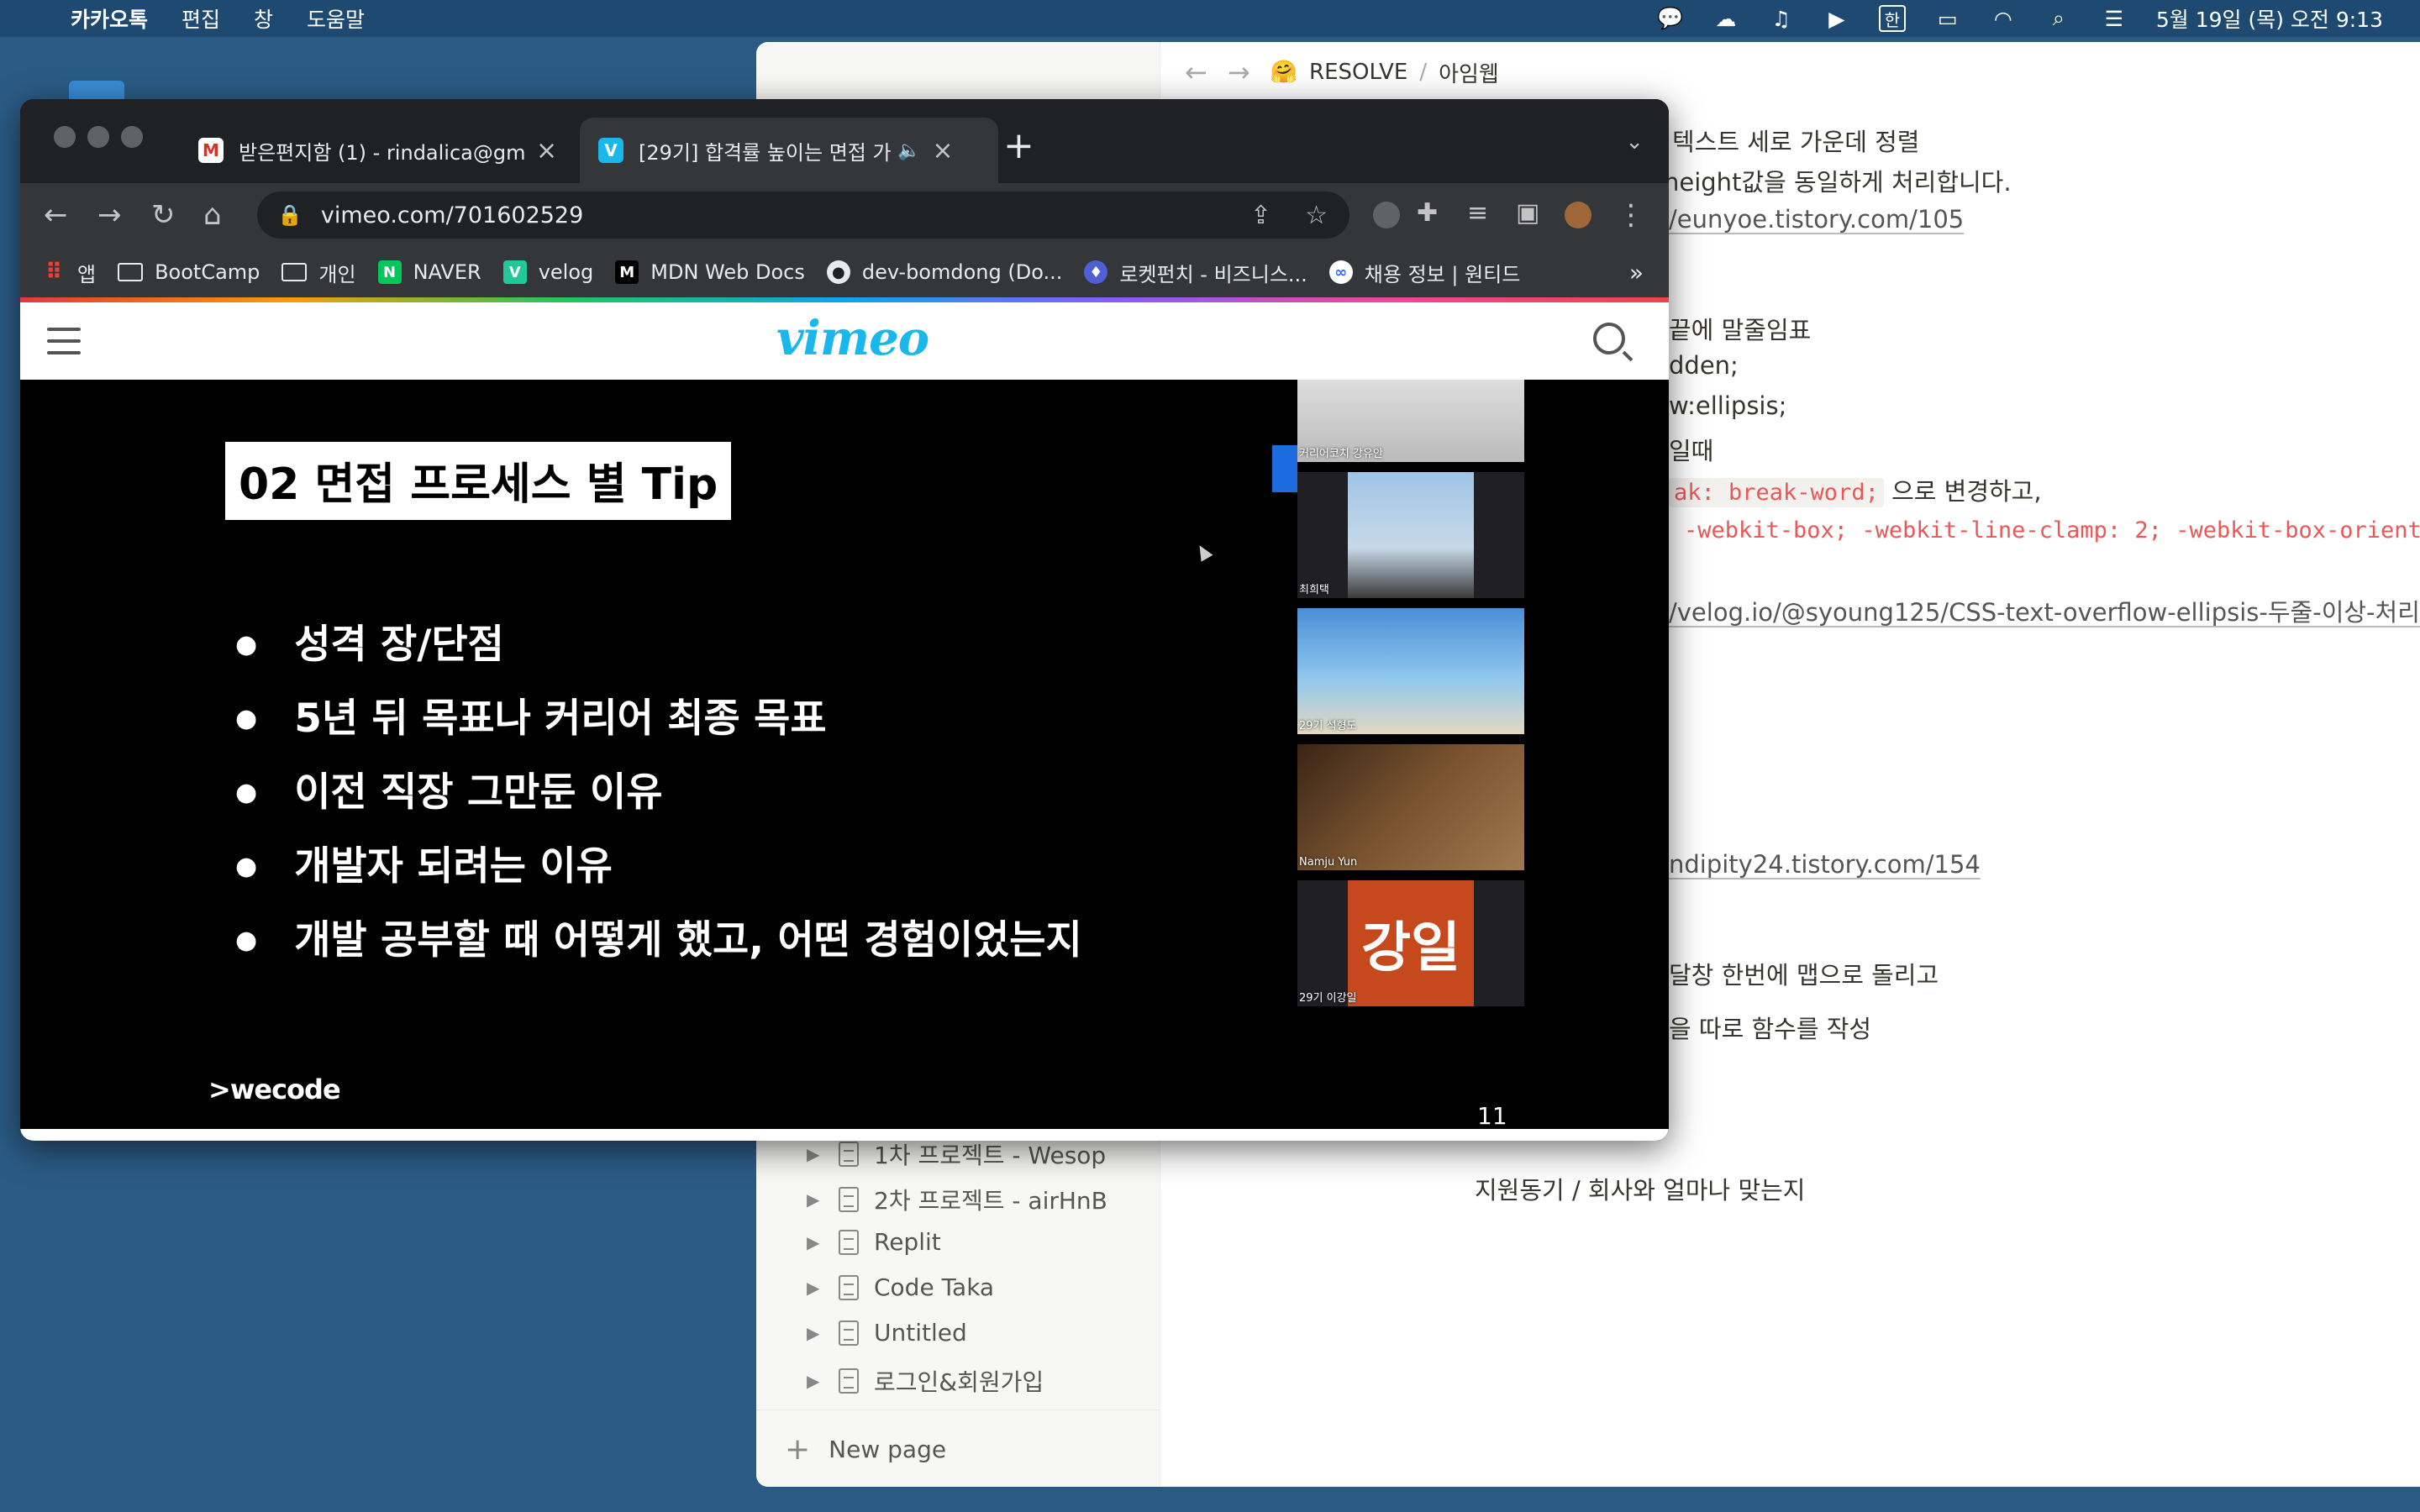  Describe the element at coordinates (211, 150) in the screenshot. I see `gmail-icon: M` at that location.